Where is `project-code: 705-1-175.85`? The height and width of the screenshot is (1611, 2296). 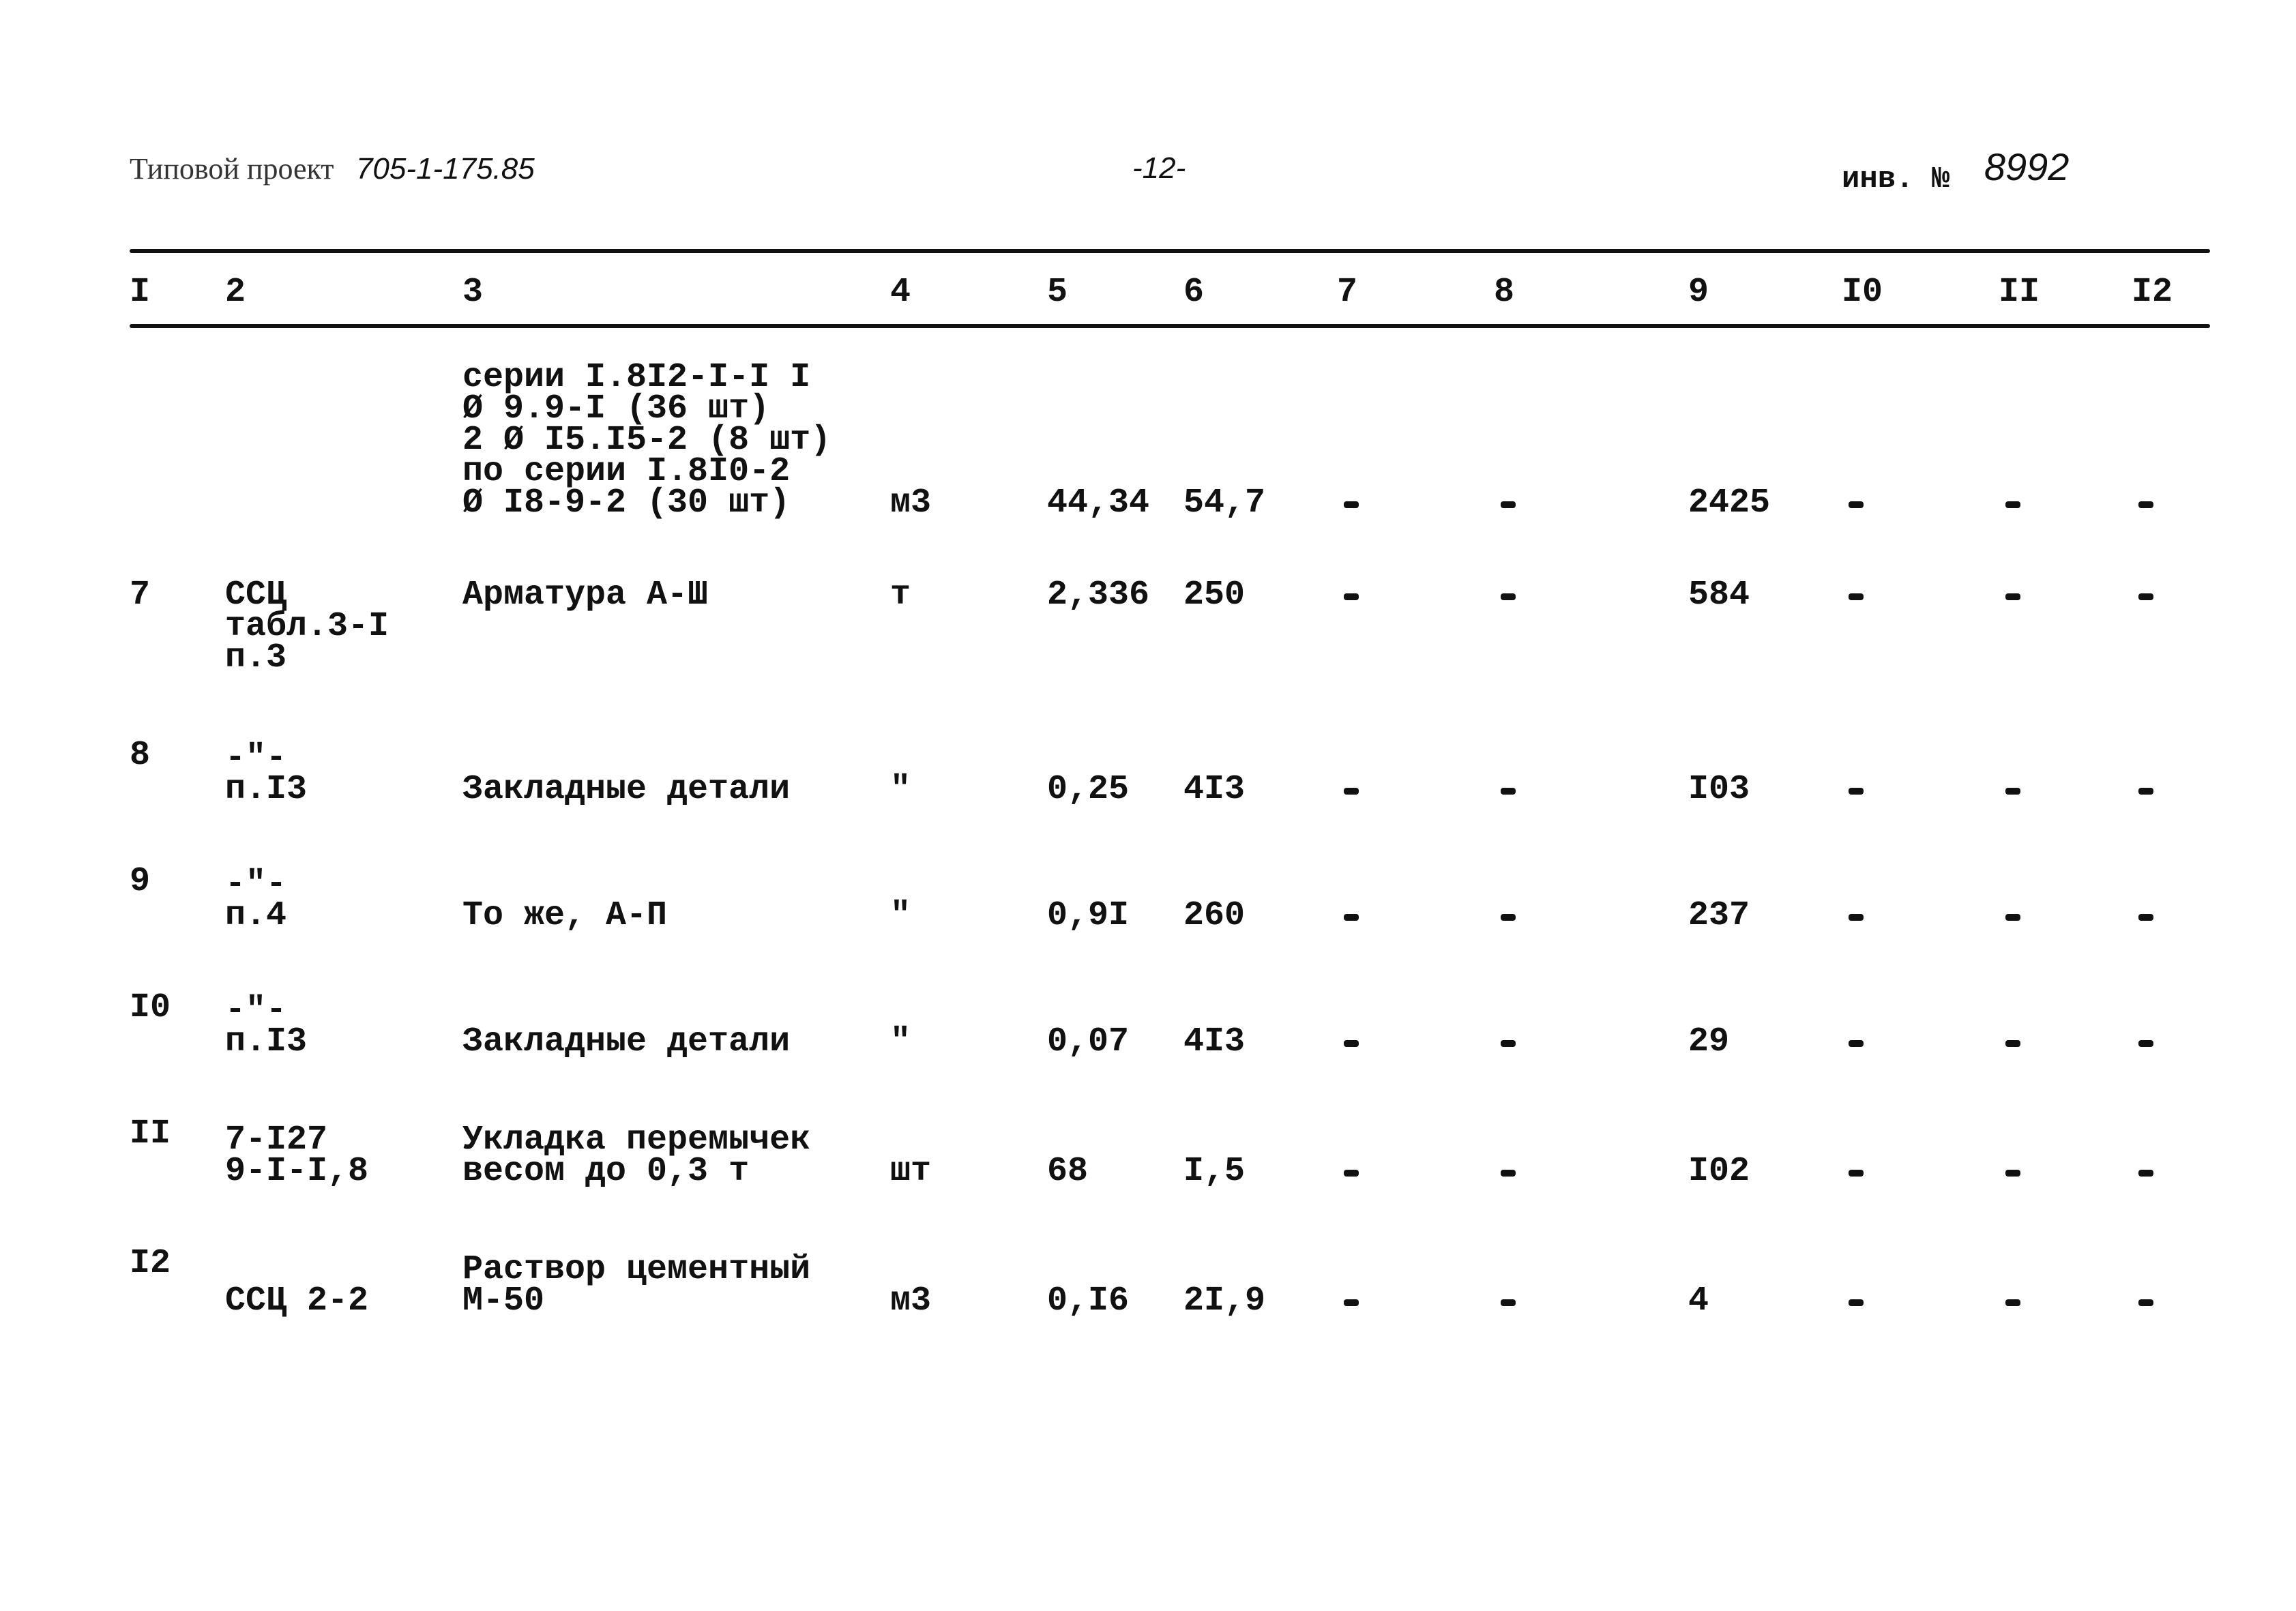
project-code: 705-1-175.85 is located at coordinates (445, 169).